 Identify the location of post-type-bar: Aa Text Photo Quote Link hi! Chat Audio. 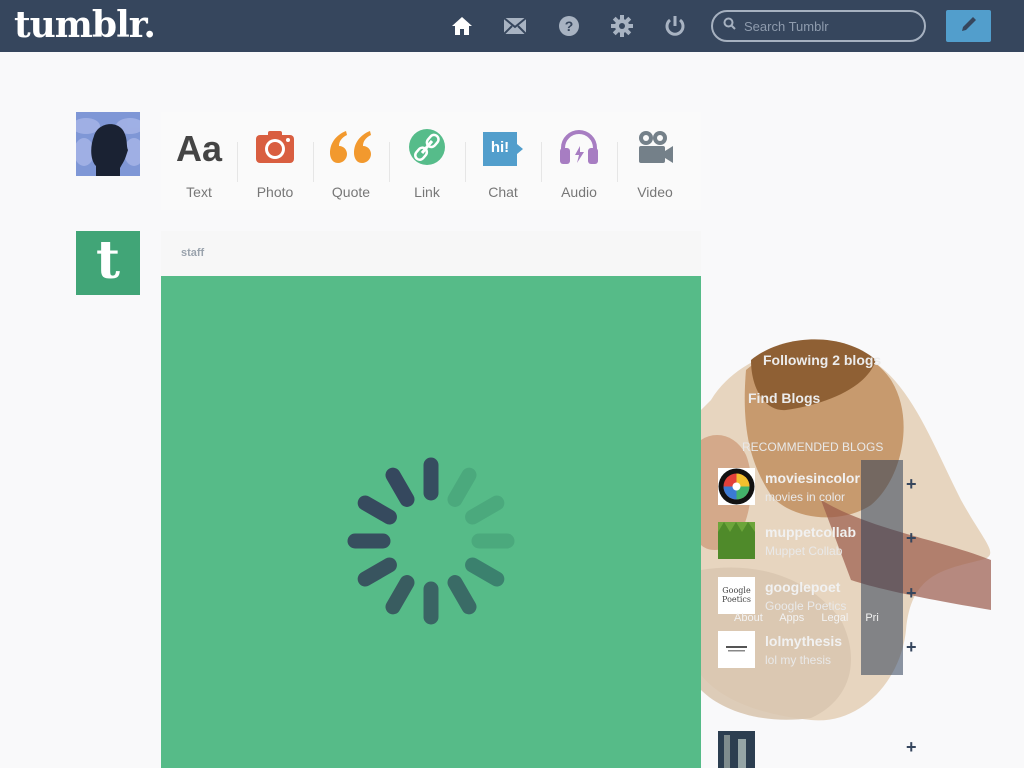
(431, 161).